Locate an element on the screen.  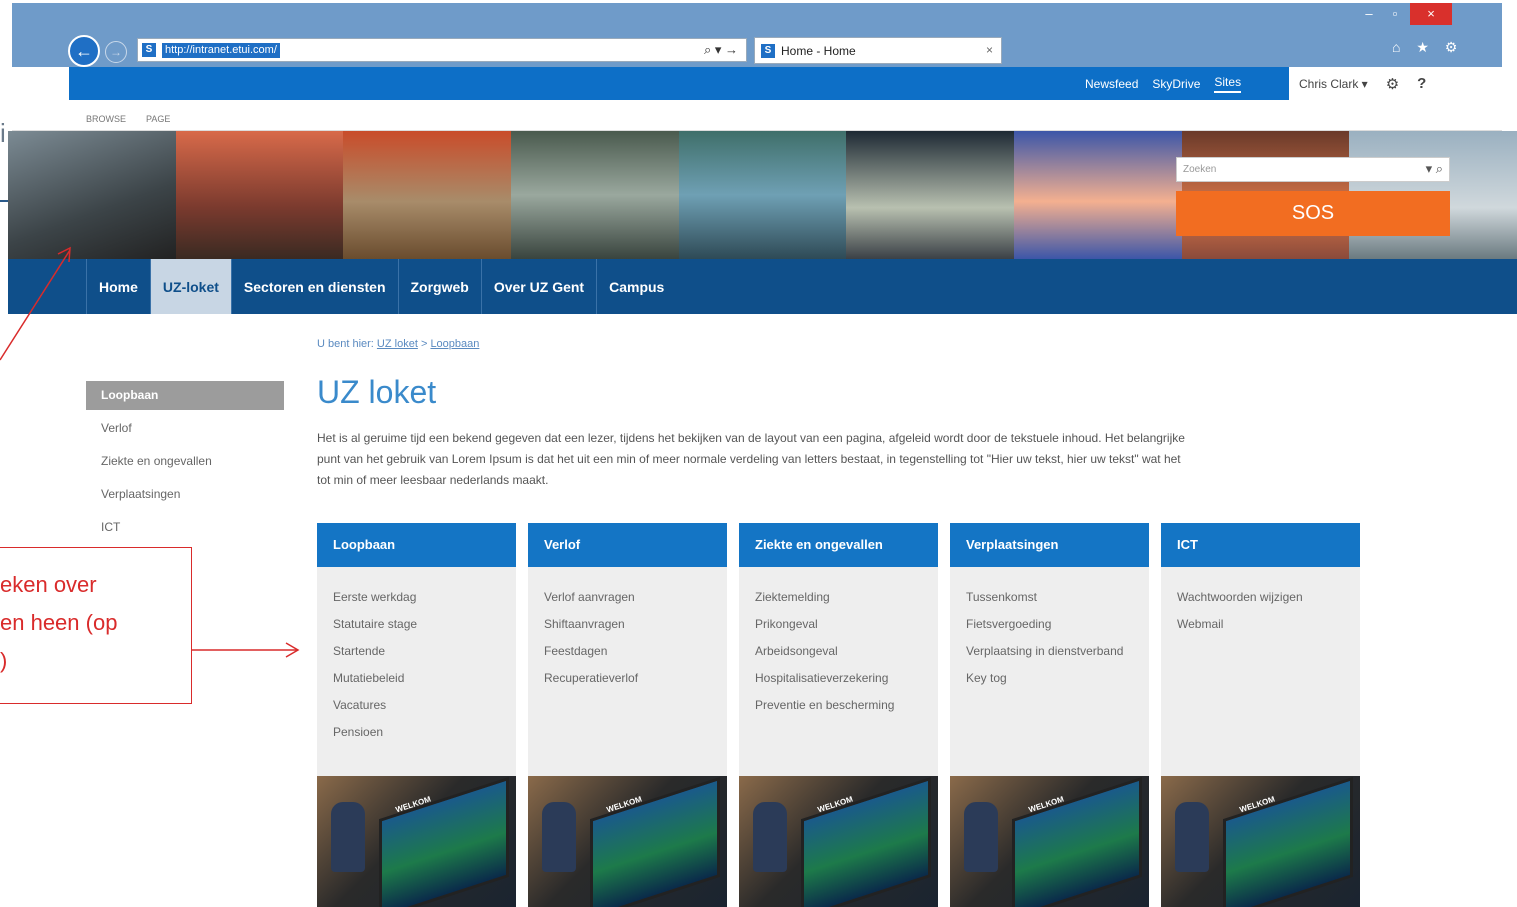
topnav-item-over-uz-gent: Over UZ Gent is located at coordinates (538, 286).